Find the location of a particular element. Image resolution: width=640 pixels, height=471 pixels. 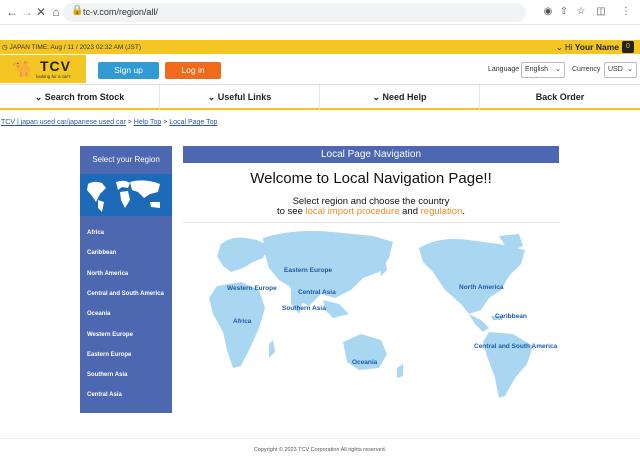

url-text: tc-v.com/region/all/ is located at coordinates (120, 12).